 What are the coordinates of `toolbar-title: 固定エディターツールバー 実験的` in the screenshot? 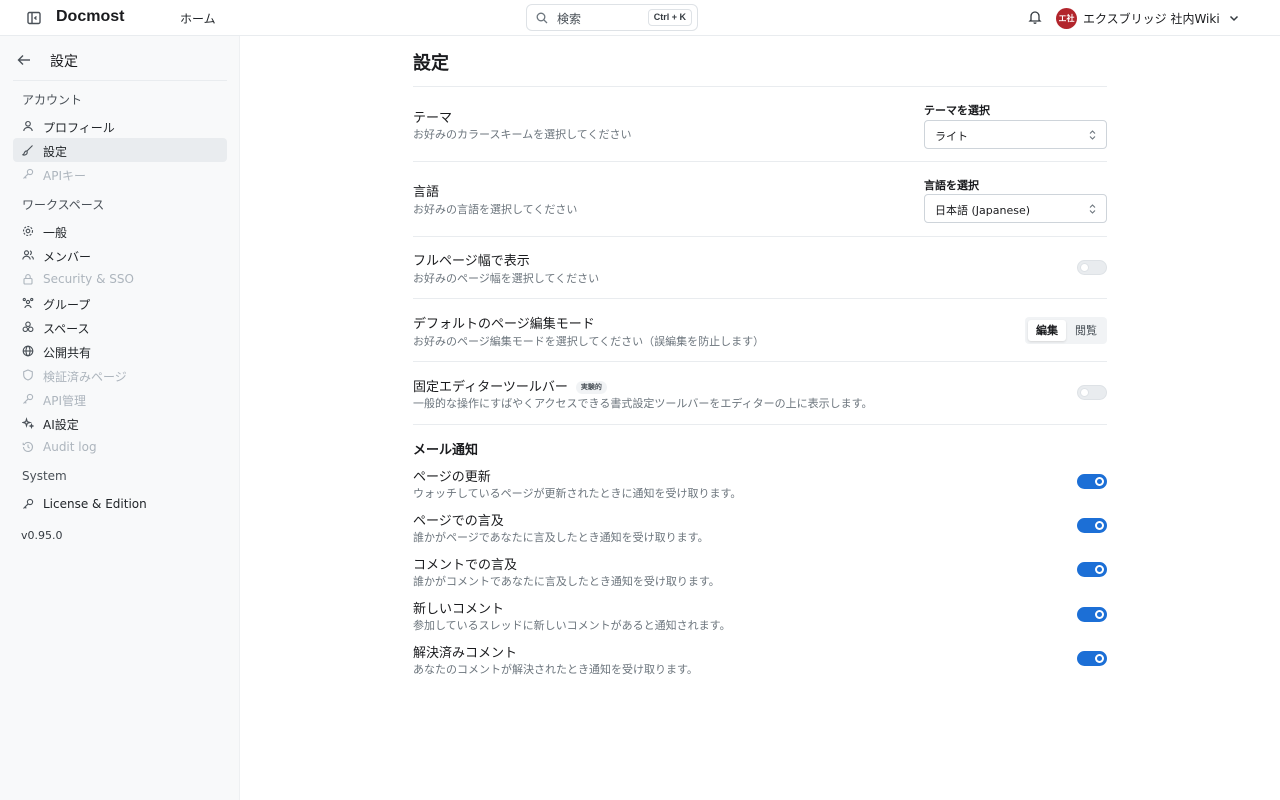 It's located at (510, 385).